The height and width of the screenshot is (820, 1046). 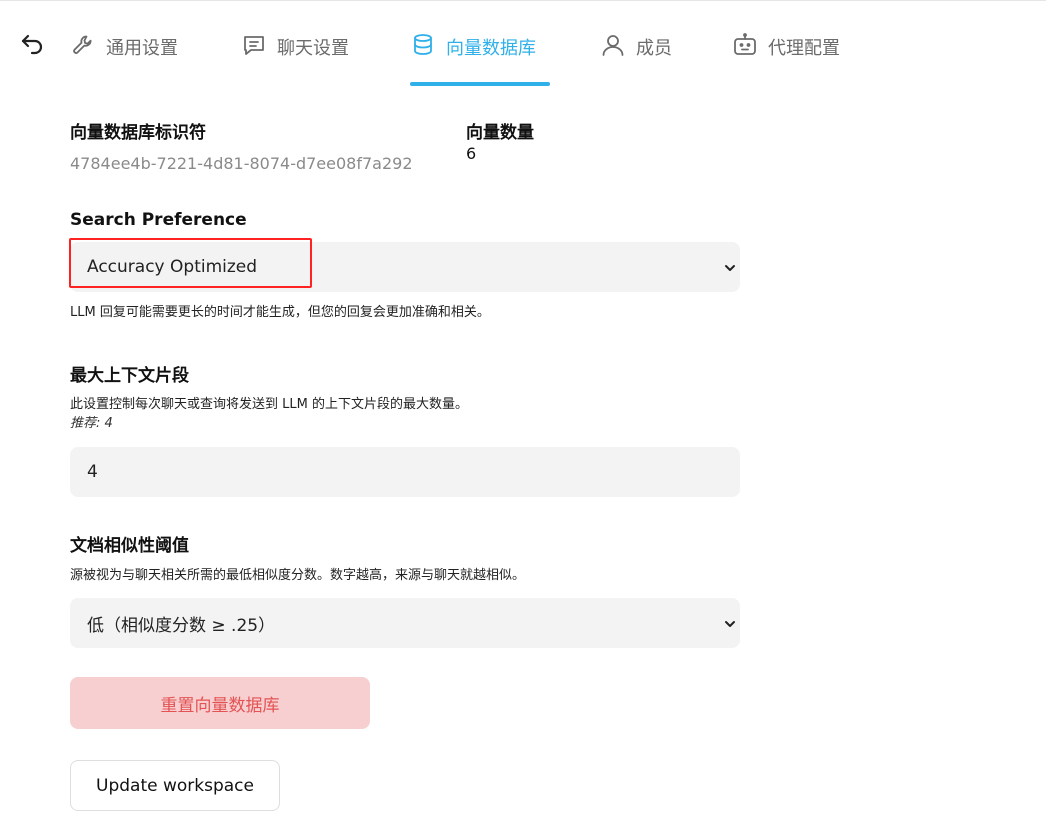 What do you see at coordinates (269, 404) in the screenshot?
I see `max-context-help: 此设置控制每次聊天或查询将发送到 LLM 的上下文片段的最大数量。` at bounding box center [269, 404].